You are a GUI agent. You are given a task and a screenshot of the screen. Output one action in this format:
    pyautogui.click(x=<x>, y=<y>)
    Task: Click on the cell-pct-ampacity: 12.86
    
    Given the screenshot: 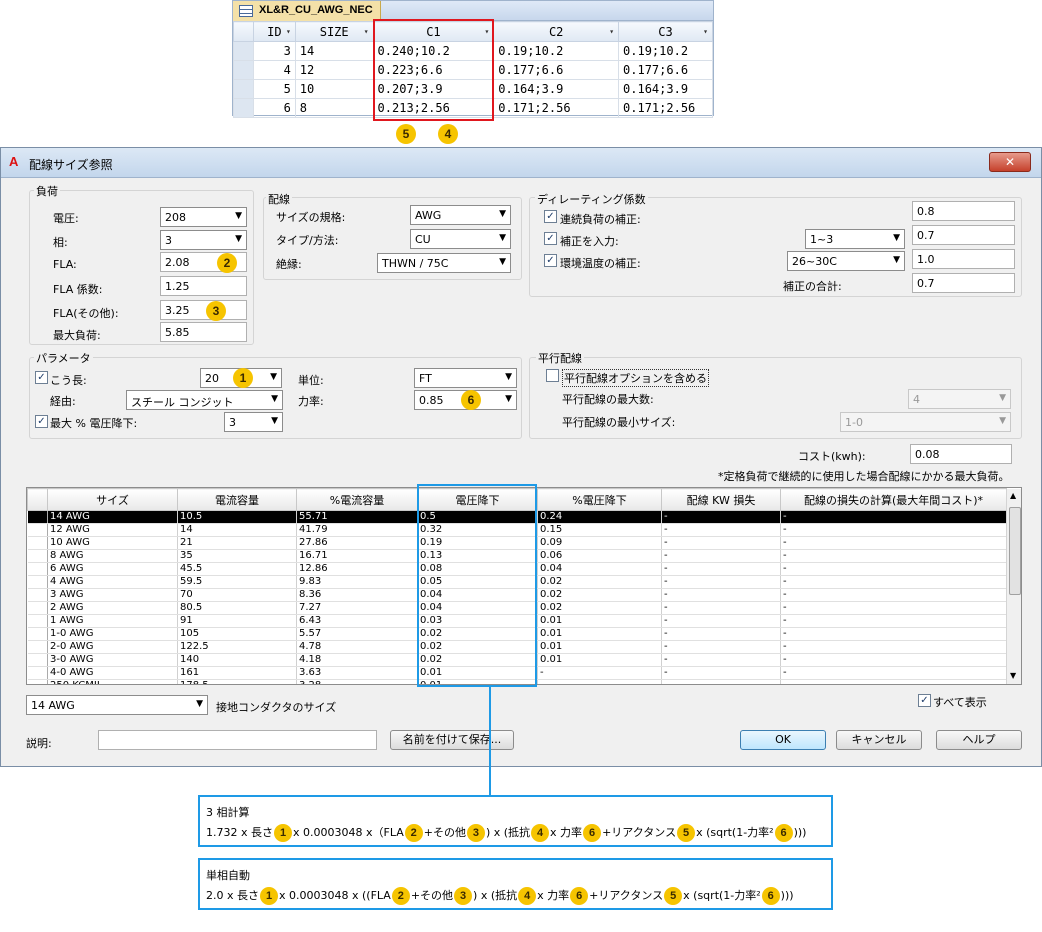 What is the action you would take?
    pyautogui.click(x=357, y=569)
    